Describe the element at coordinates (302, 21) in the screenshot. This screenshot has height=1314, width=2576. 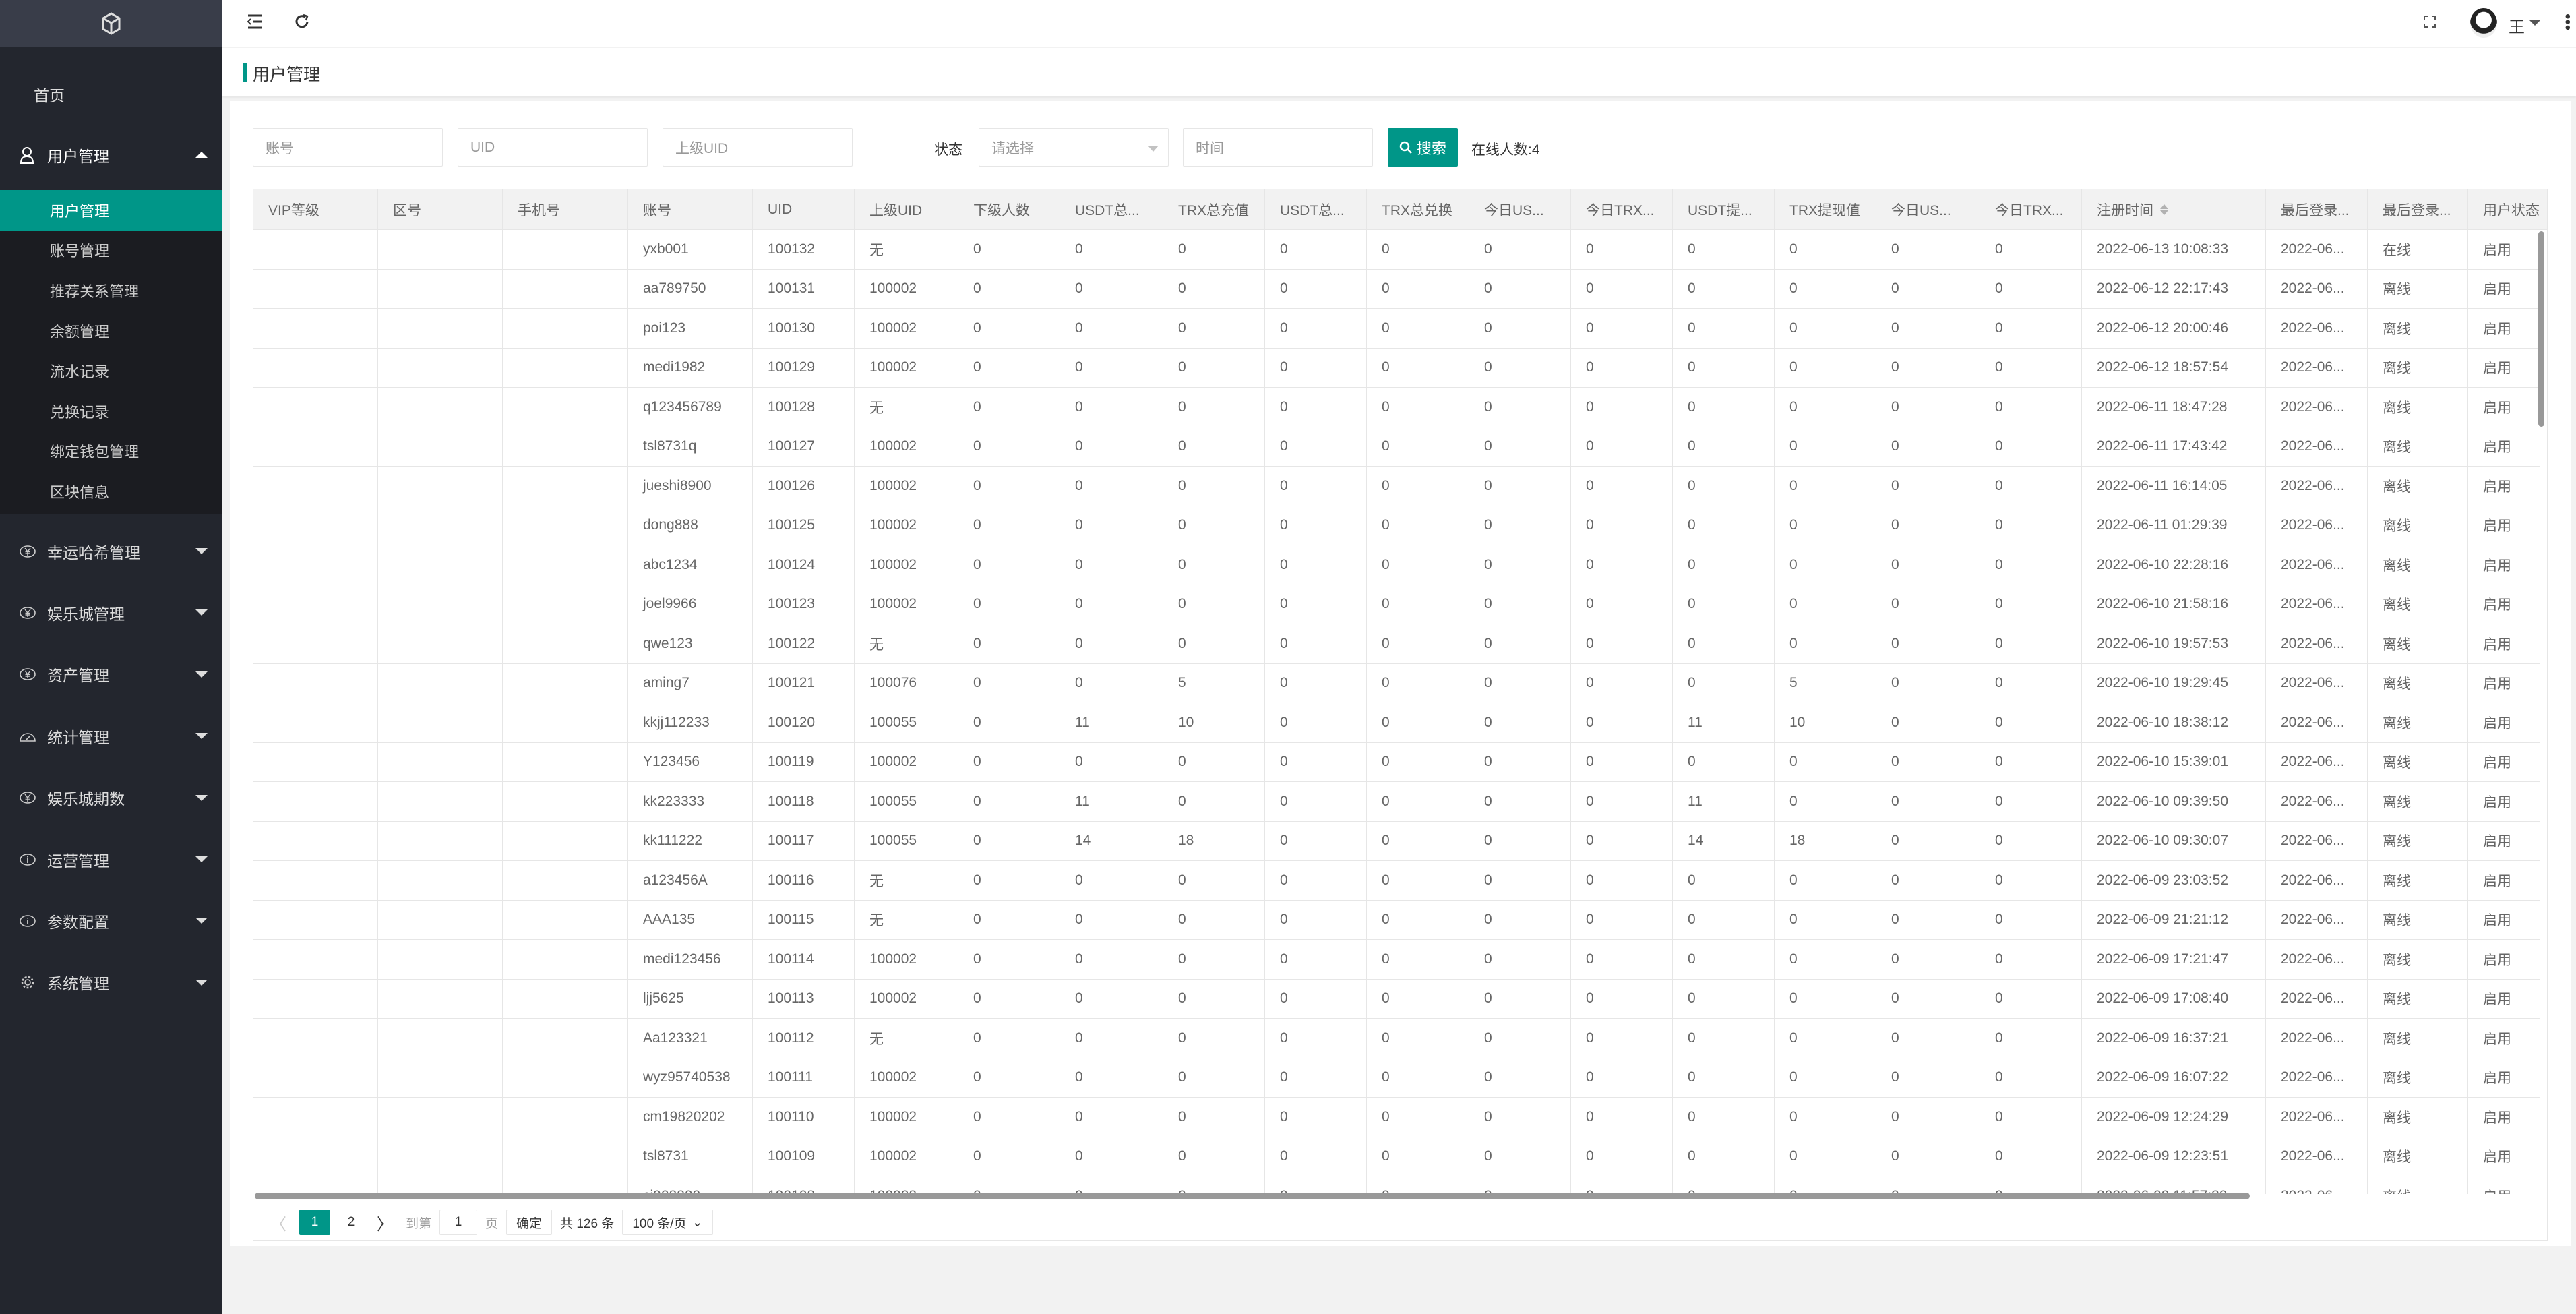
I see `refresh-icon` at that location.